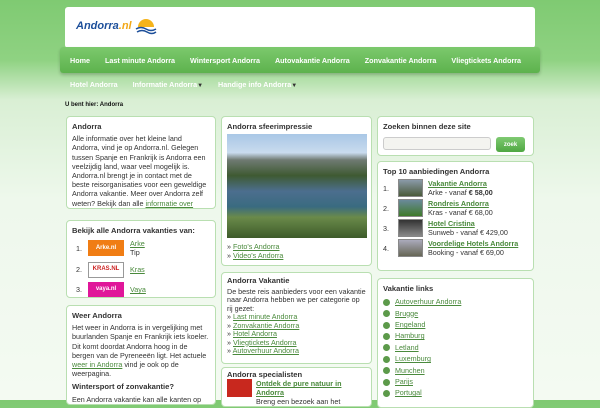  Describe the element at coordinates (225, 60) in the screenshot. I see `nav-wintersport: Wintersport Andorra` at that location.